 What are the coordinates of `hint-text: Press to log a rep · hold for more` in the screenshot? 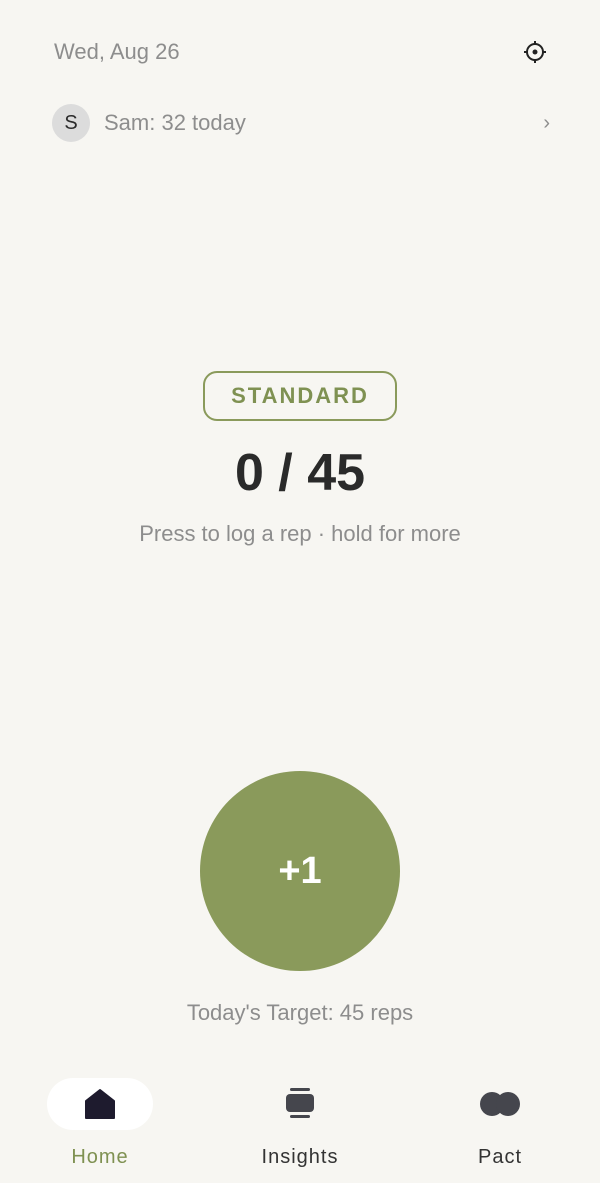 It's located at (300, 533).